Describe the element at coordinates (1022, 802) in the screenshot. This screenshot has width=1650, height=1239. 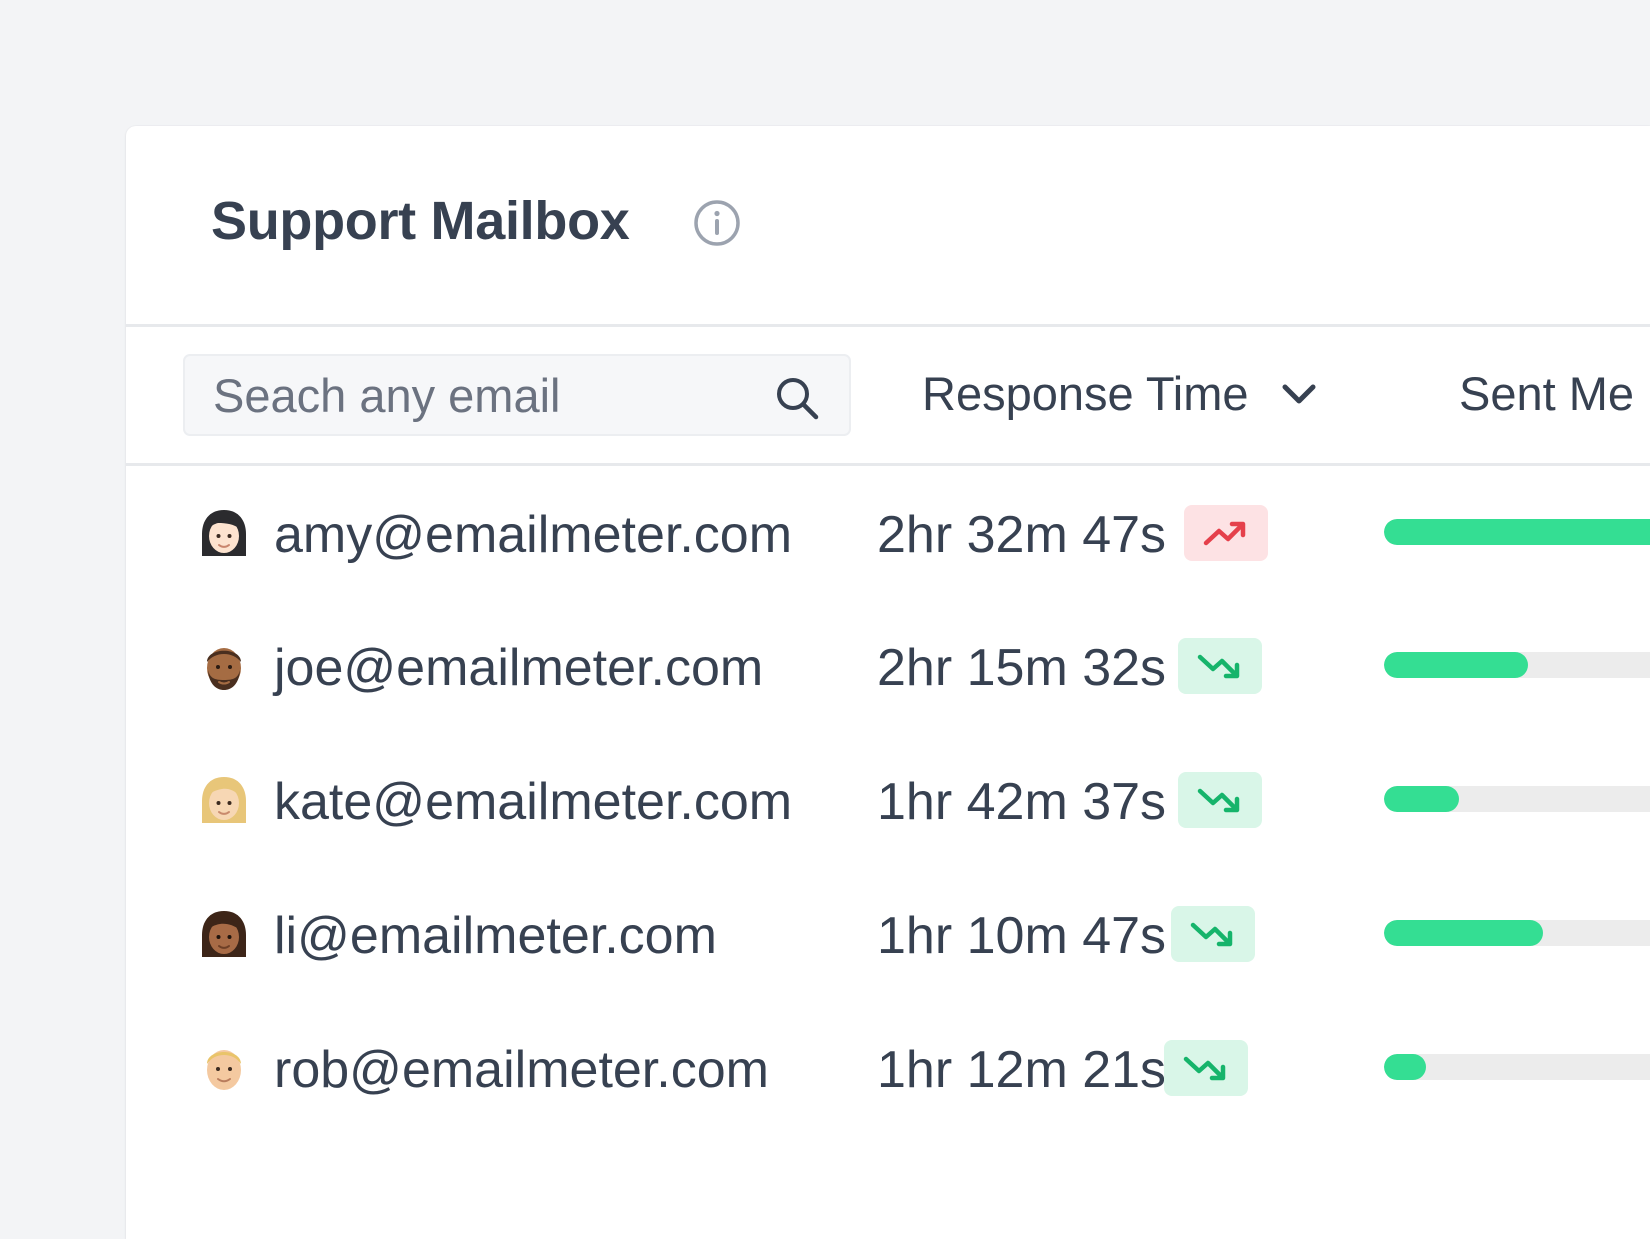
I see `row-response-time: 1hr 42m 37s` at that location.